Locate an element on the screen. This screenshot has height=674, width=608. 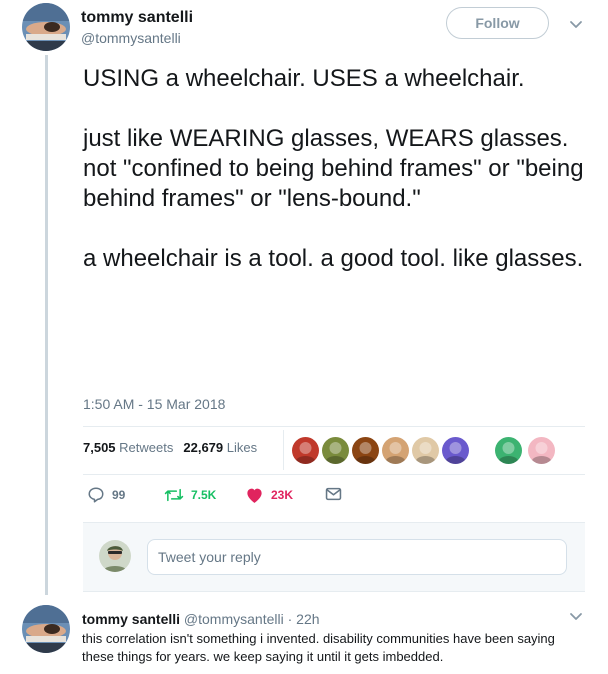
author-name: tommy santelli is located at coordinates (137, 18).